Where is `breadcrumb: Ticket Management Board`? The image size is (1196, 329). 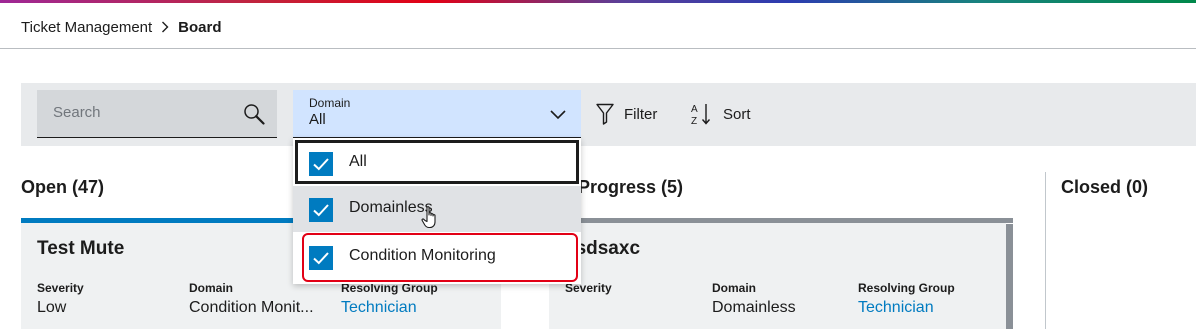 breadcrumb: Ticket Management Board is located at coordinates (121, 27).